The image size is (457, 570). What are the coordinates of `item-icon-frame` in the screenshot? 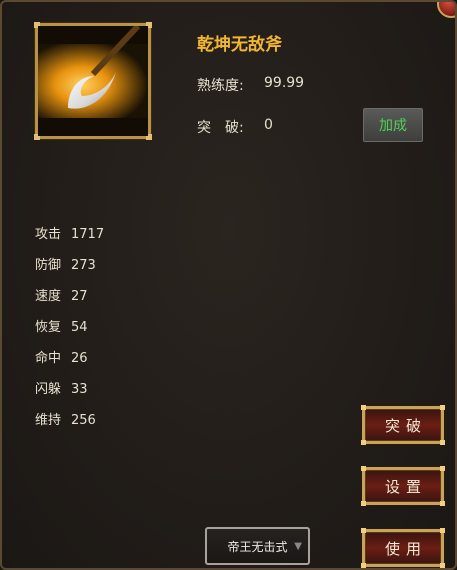 It's located at (93, 81).